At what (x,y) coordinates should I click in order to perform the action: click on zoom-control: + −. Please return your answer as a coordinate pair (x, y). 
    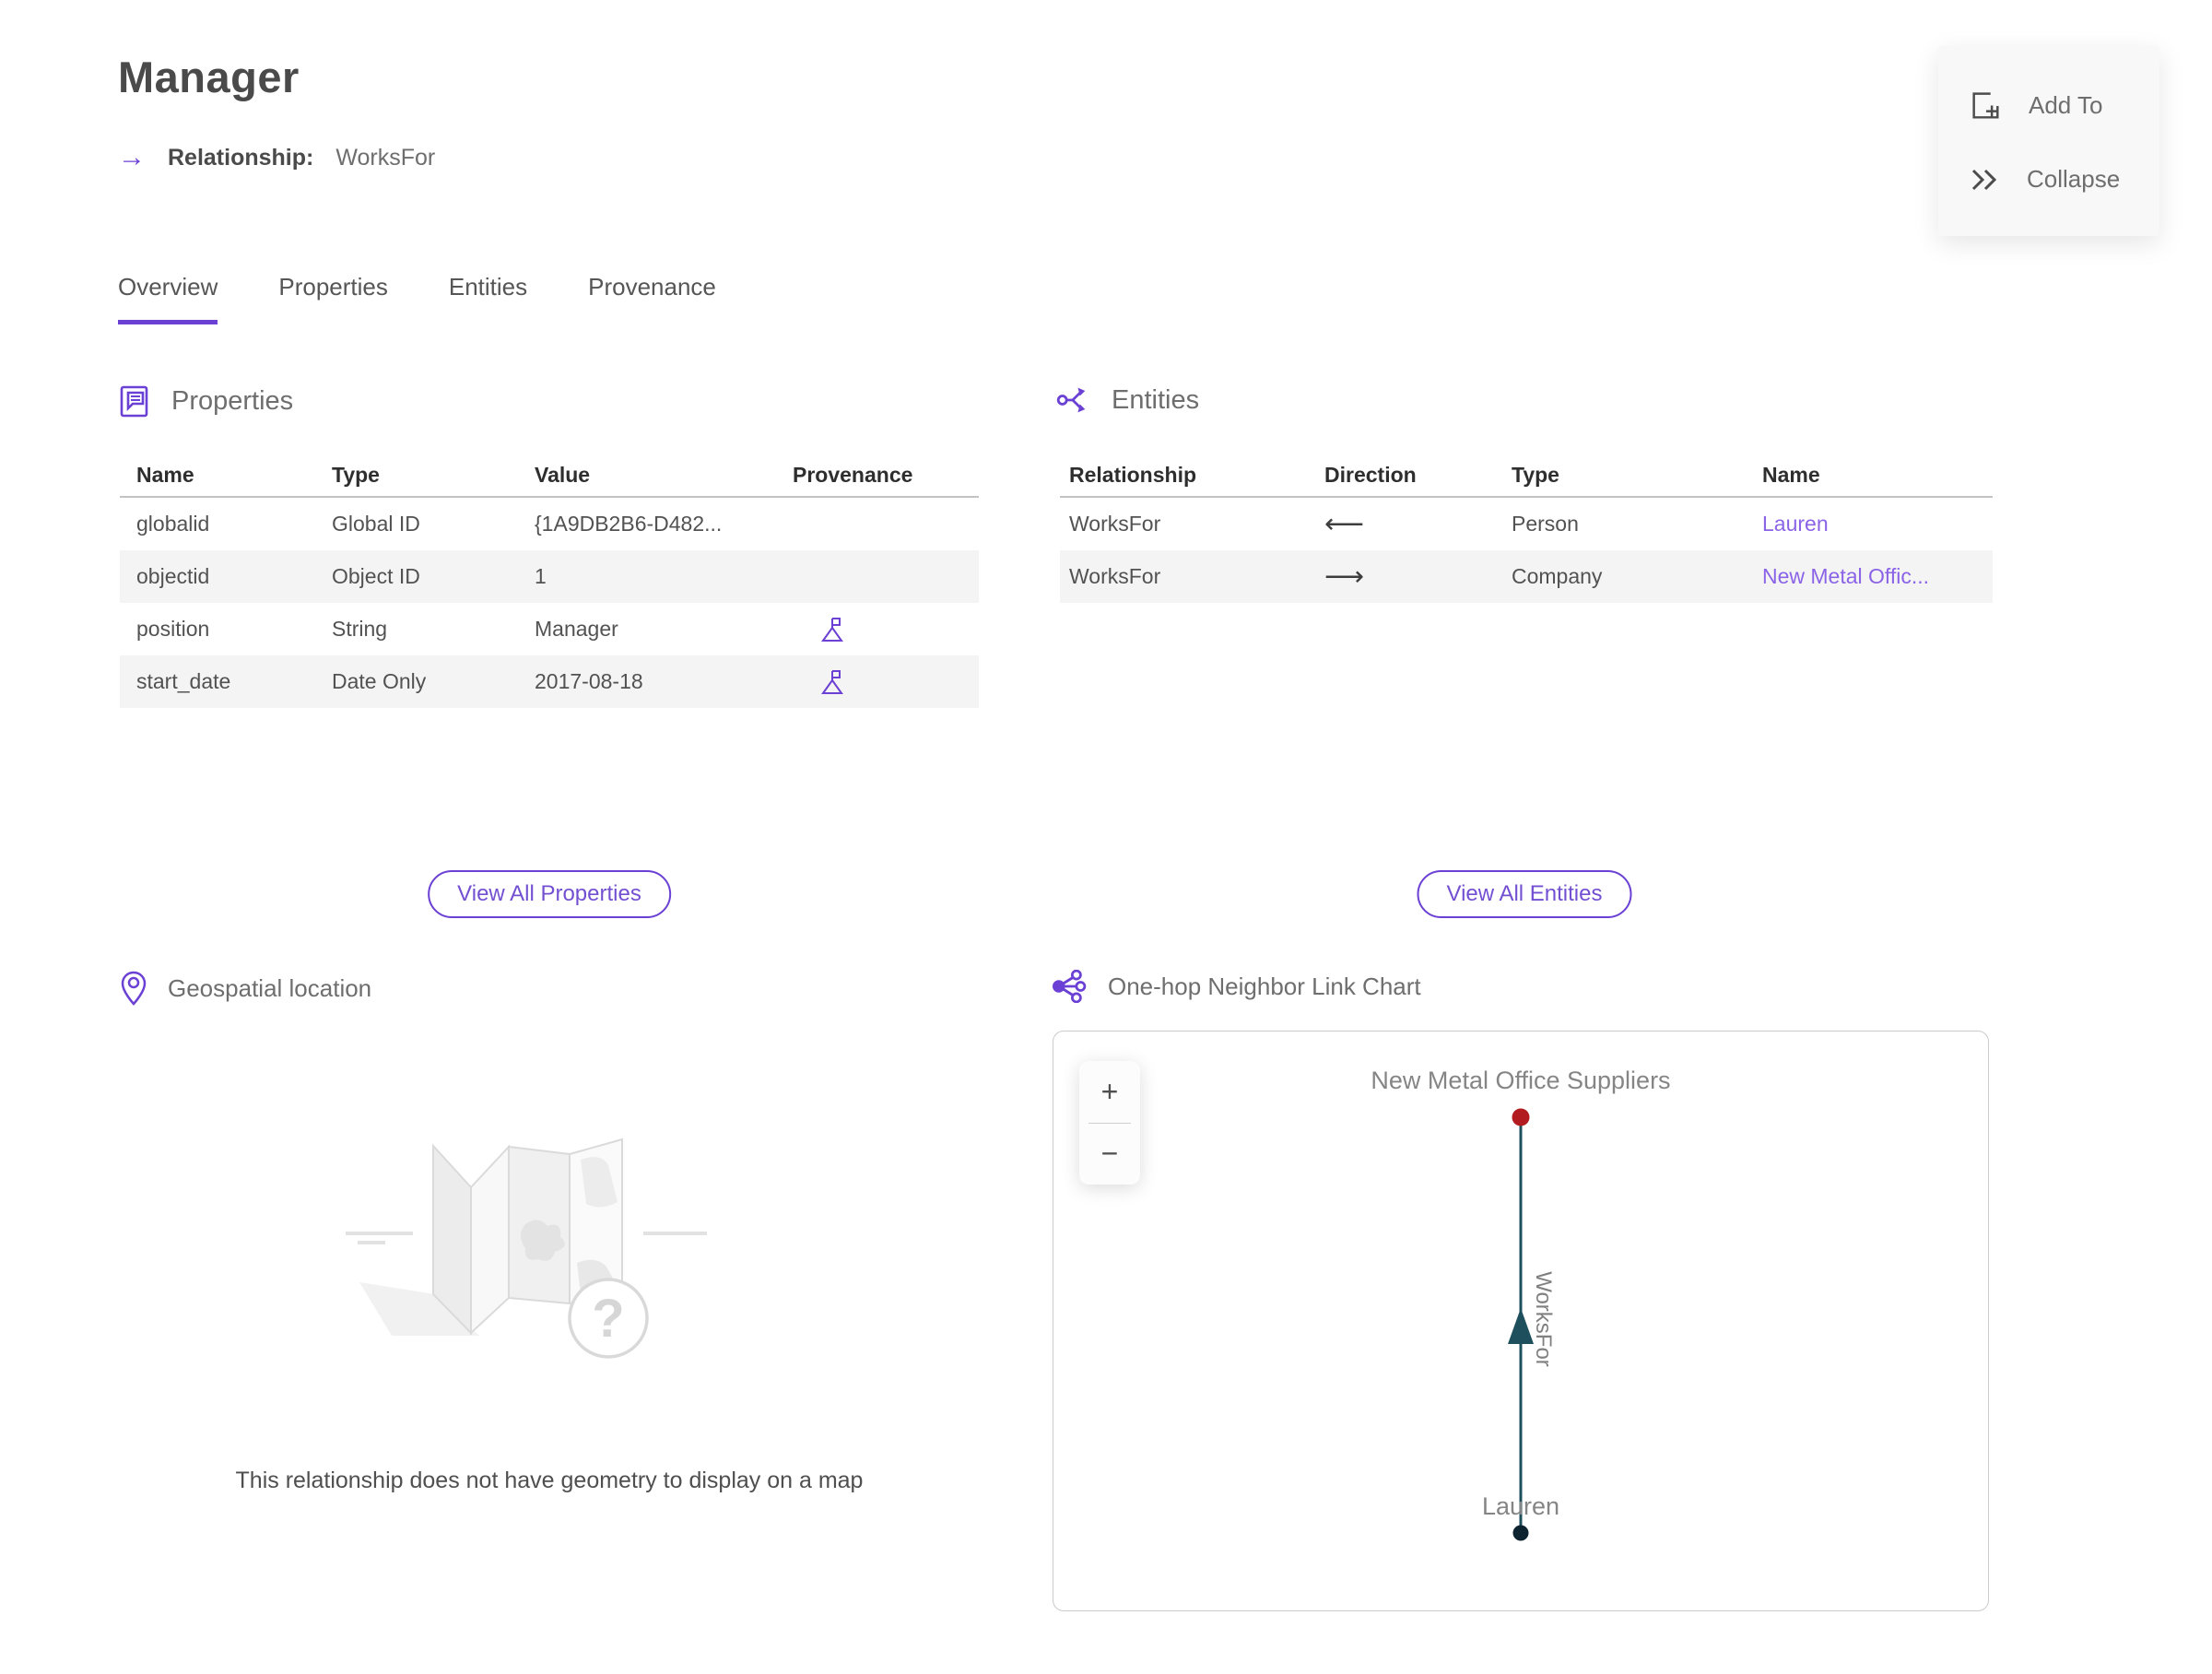
    Looking at the image, I should click on (1109, 1123).